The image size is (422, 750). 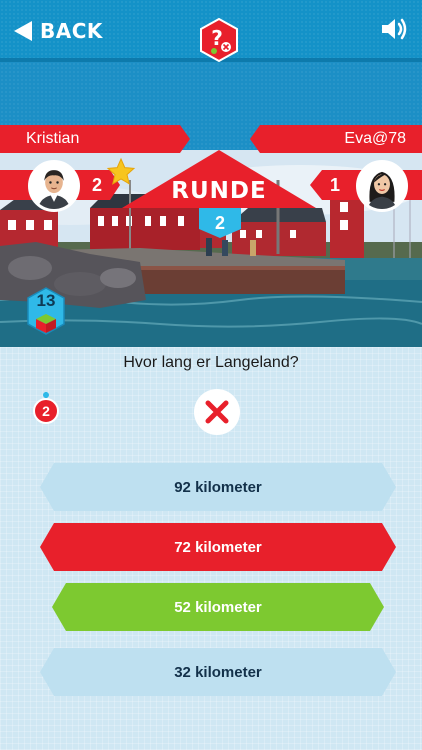 I want to click on answer-option-3: 52 kilometer, so click(x=218, y=607).